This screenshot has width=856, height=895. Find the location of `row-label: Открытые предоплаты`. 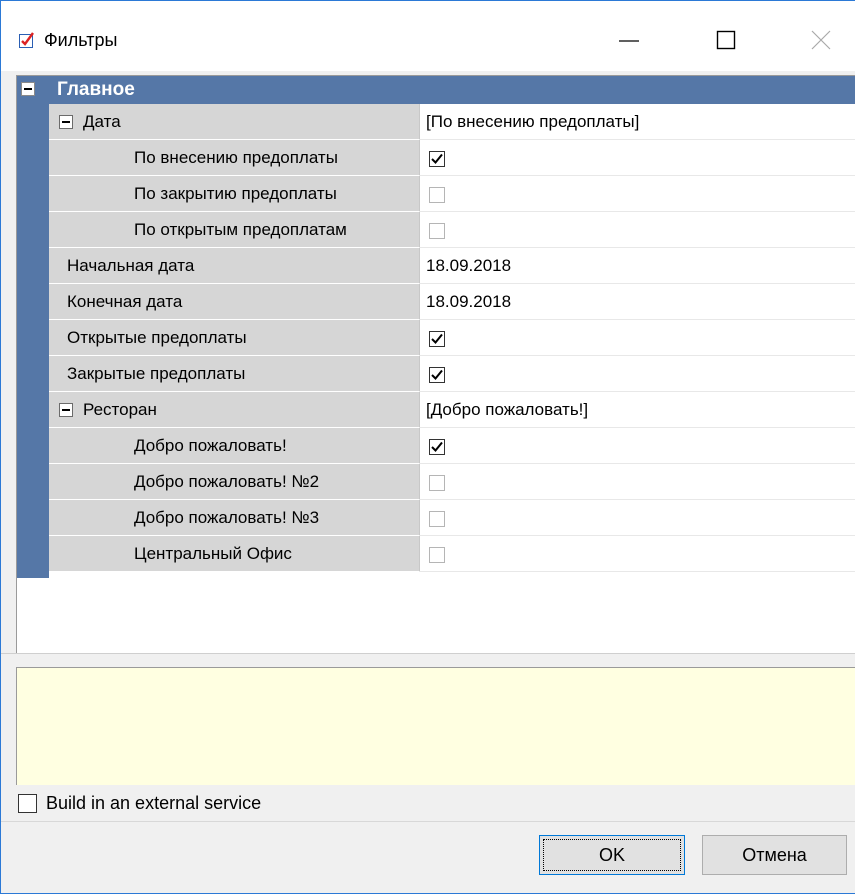

row-label: Открытые предоплаты is located at coordinates (157, 337).